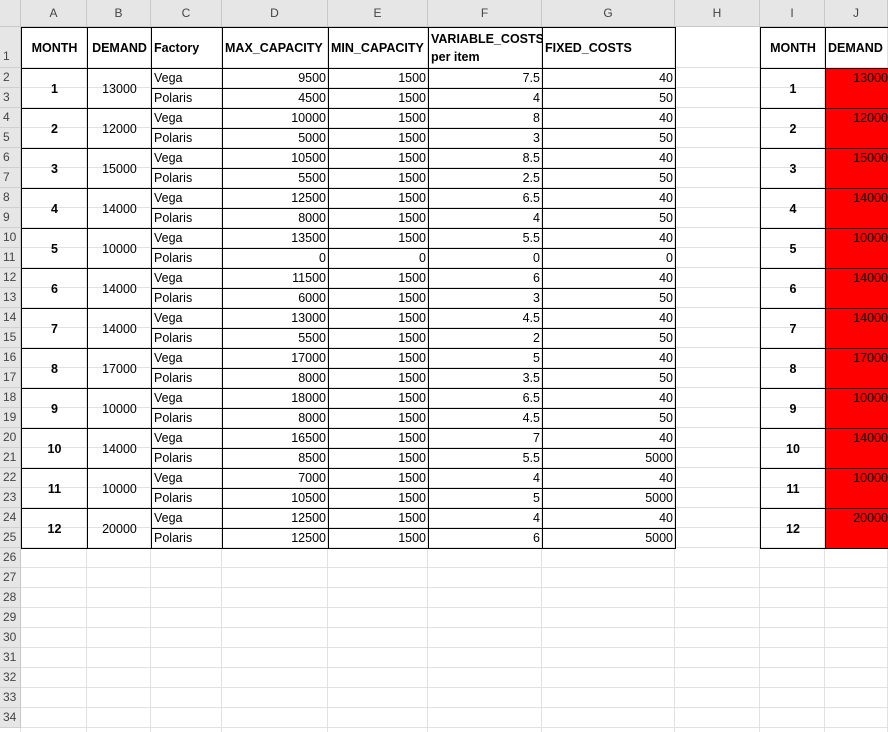 This screenshot has height=732, width=888. What do you see at coordinates (119, 408) in the screenshot?
I see `demand-cell: 10000` at bounding box center [119, 408].